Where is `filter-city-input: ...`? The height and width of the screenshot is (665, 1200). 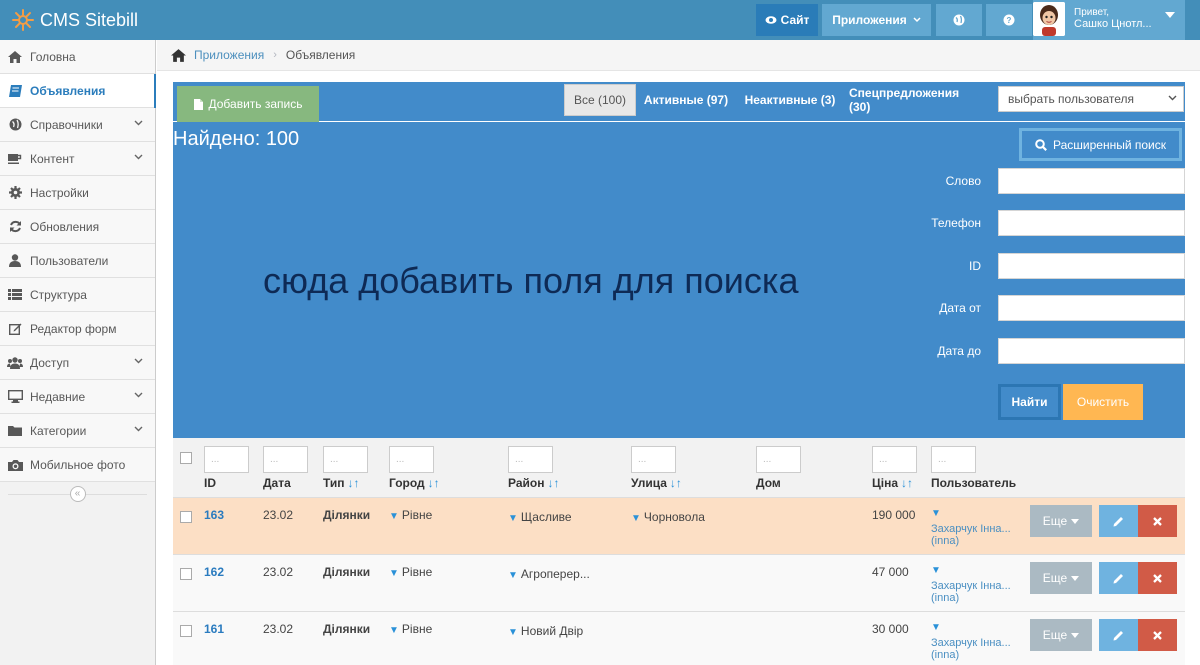 filter-city-input: ... is located at coordinates (411, 459).